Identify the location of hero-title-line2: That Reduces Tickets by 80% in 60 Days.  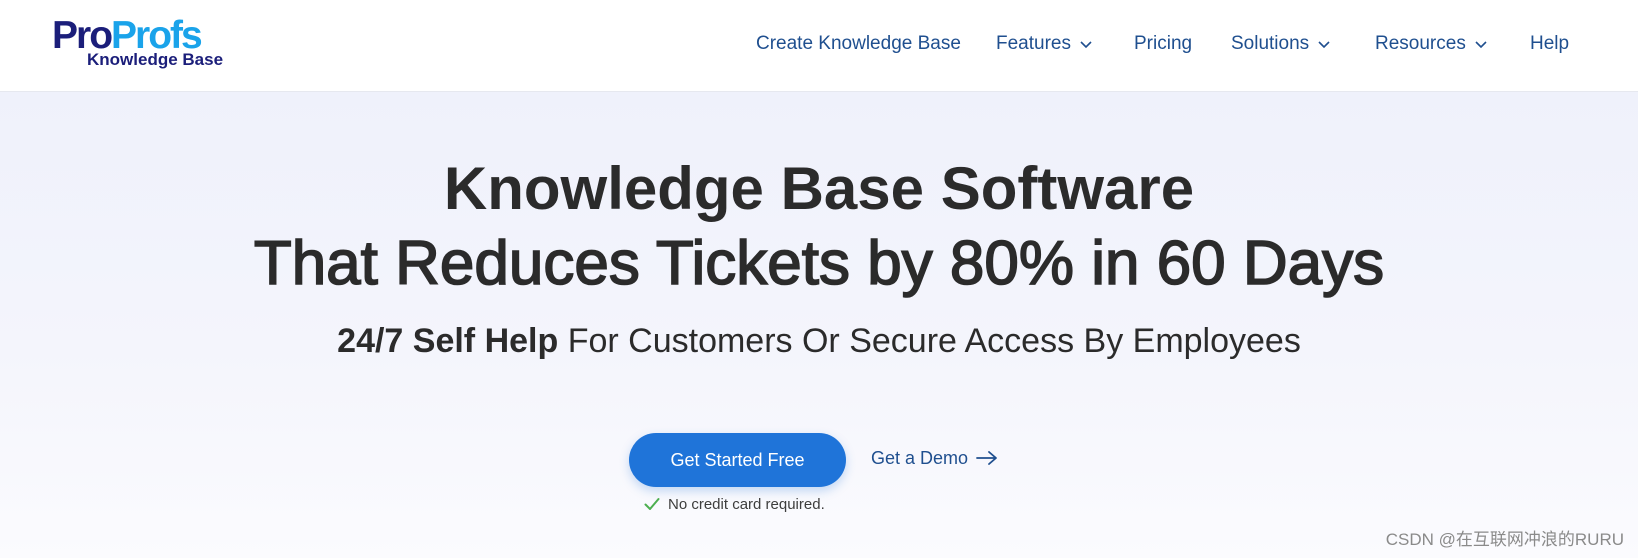
(819, 263).